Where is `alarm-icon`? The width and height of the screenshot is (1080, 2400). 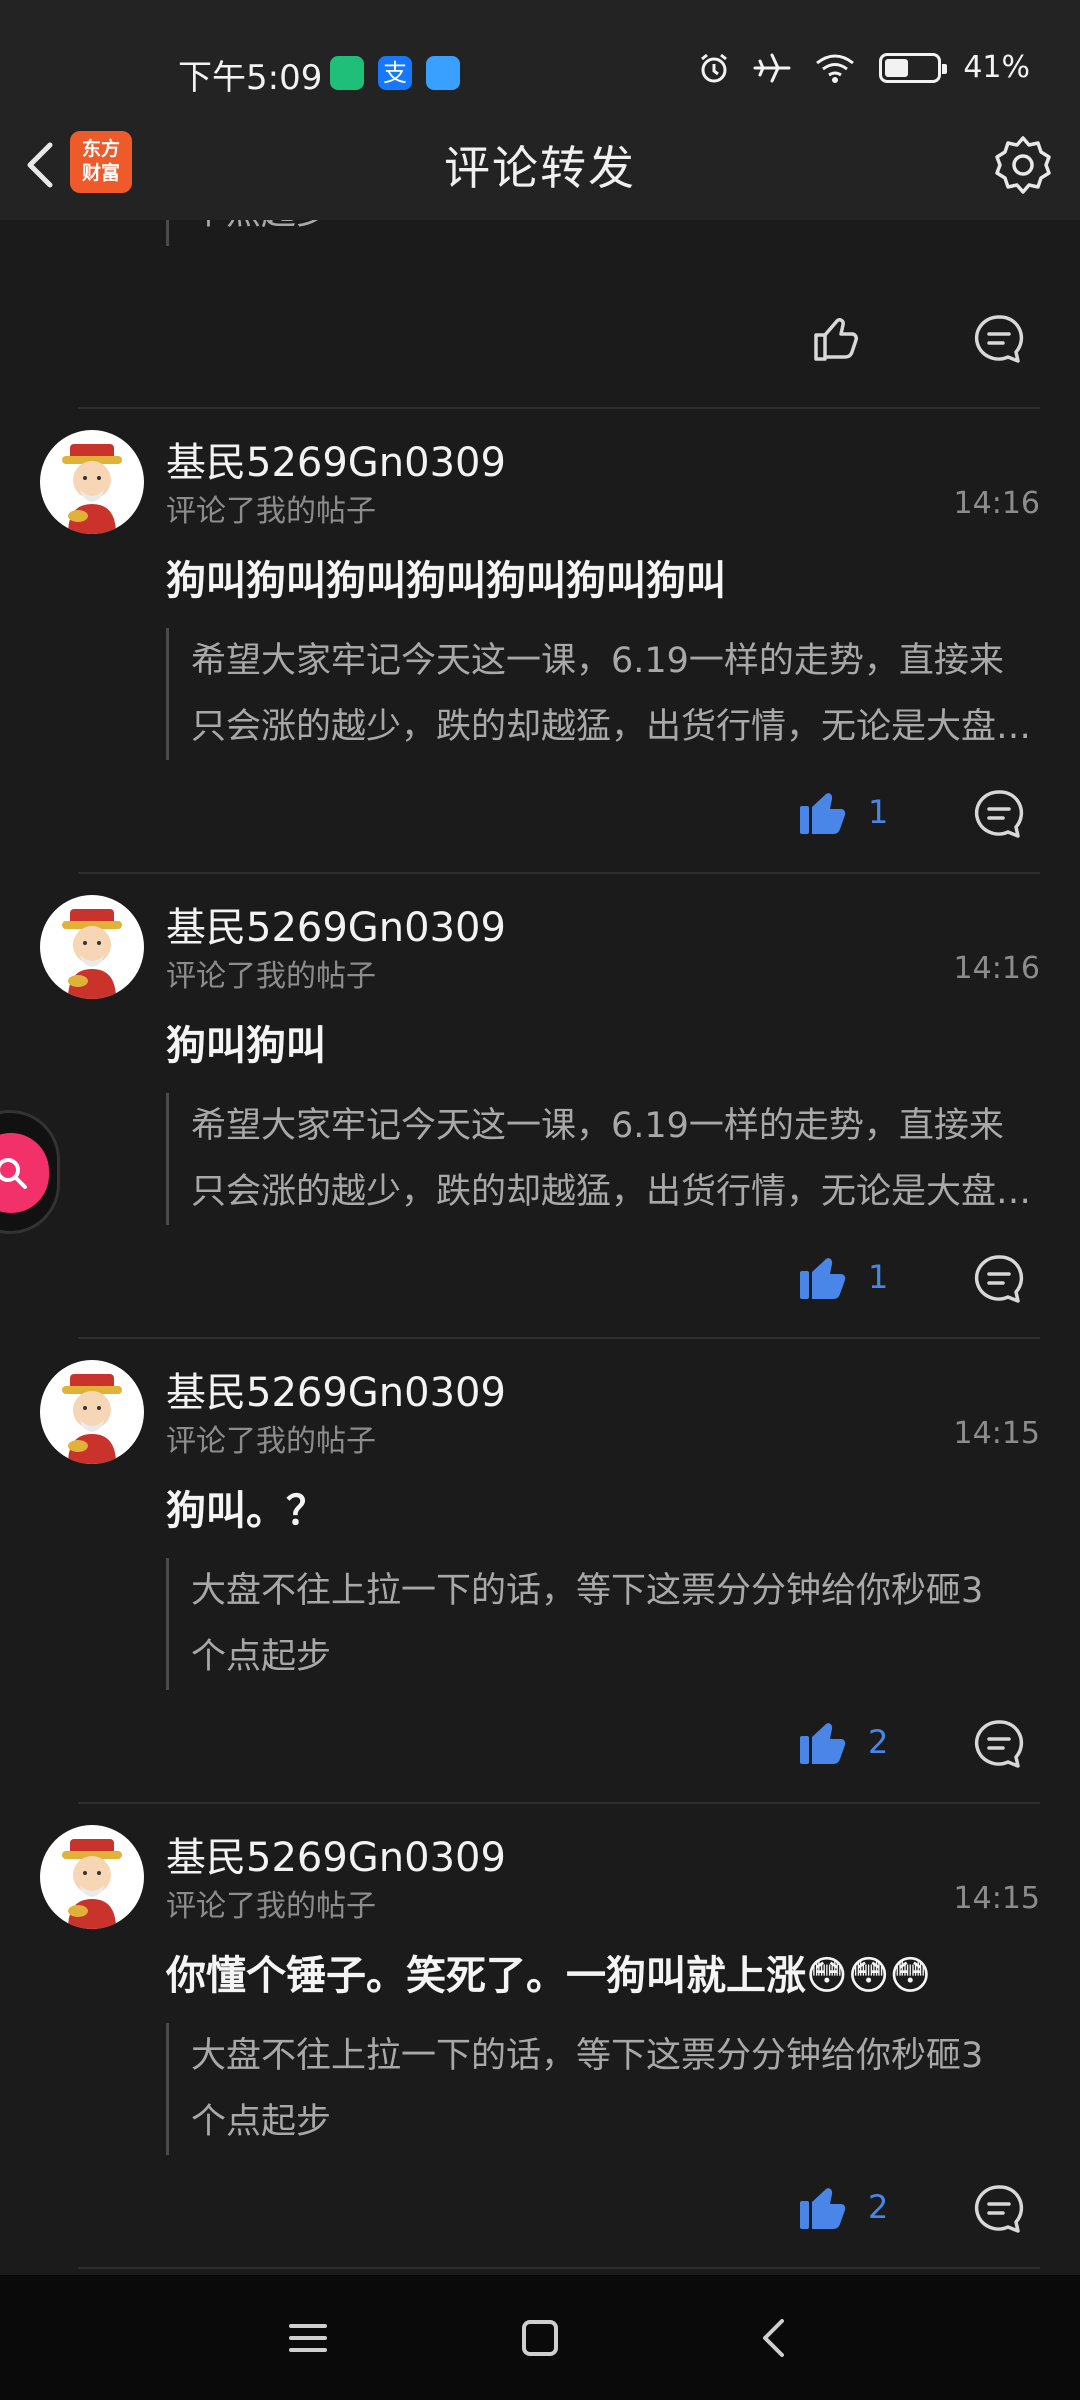 alarm-icon is located at coordinates (714, 67).